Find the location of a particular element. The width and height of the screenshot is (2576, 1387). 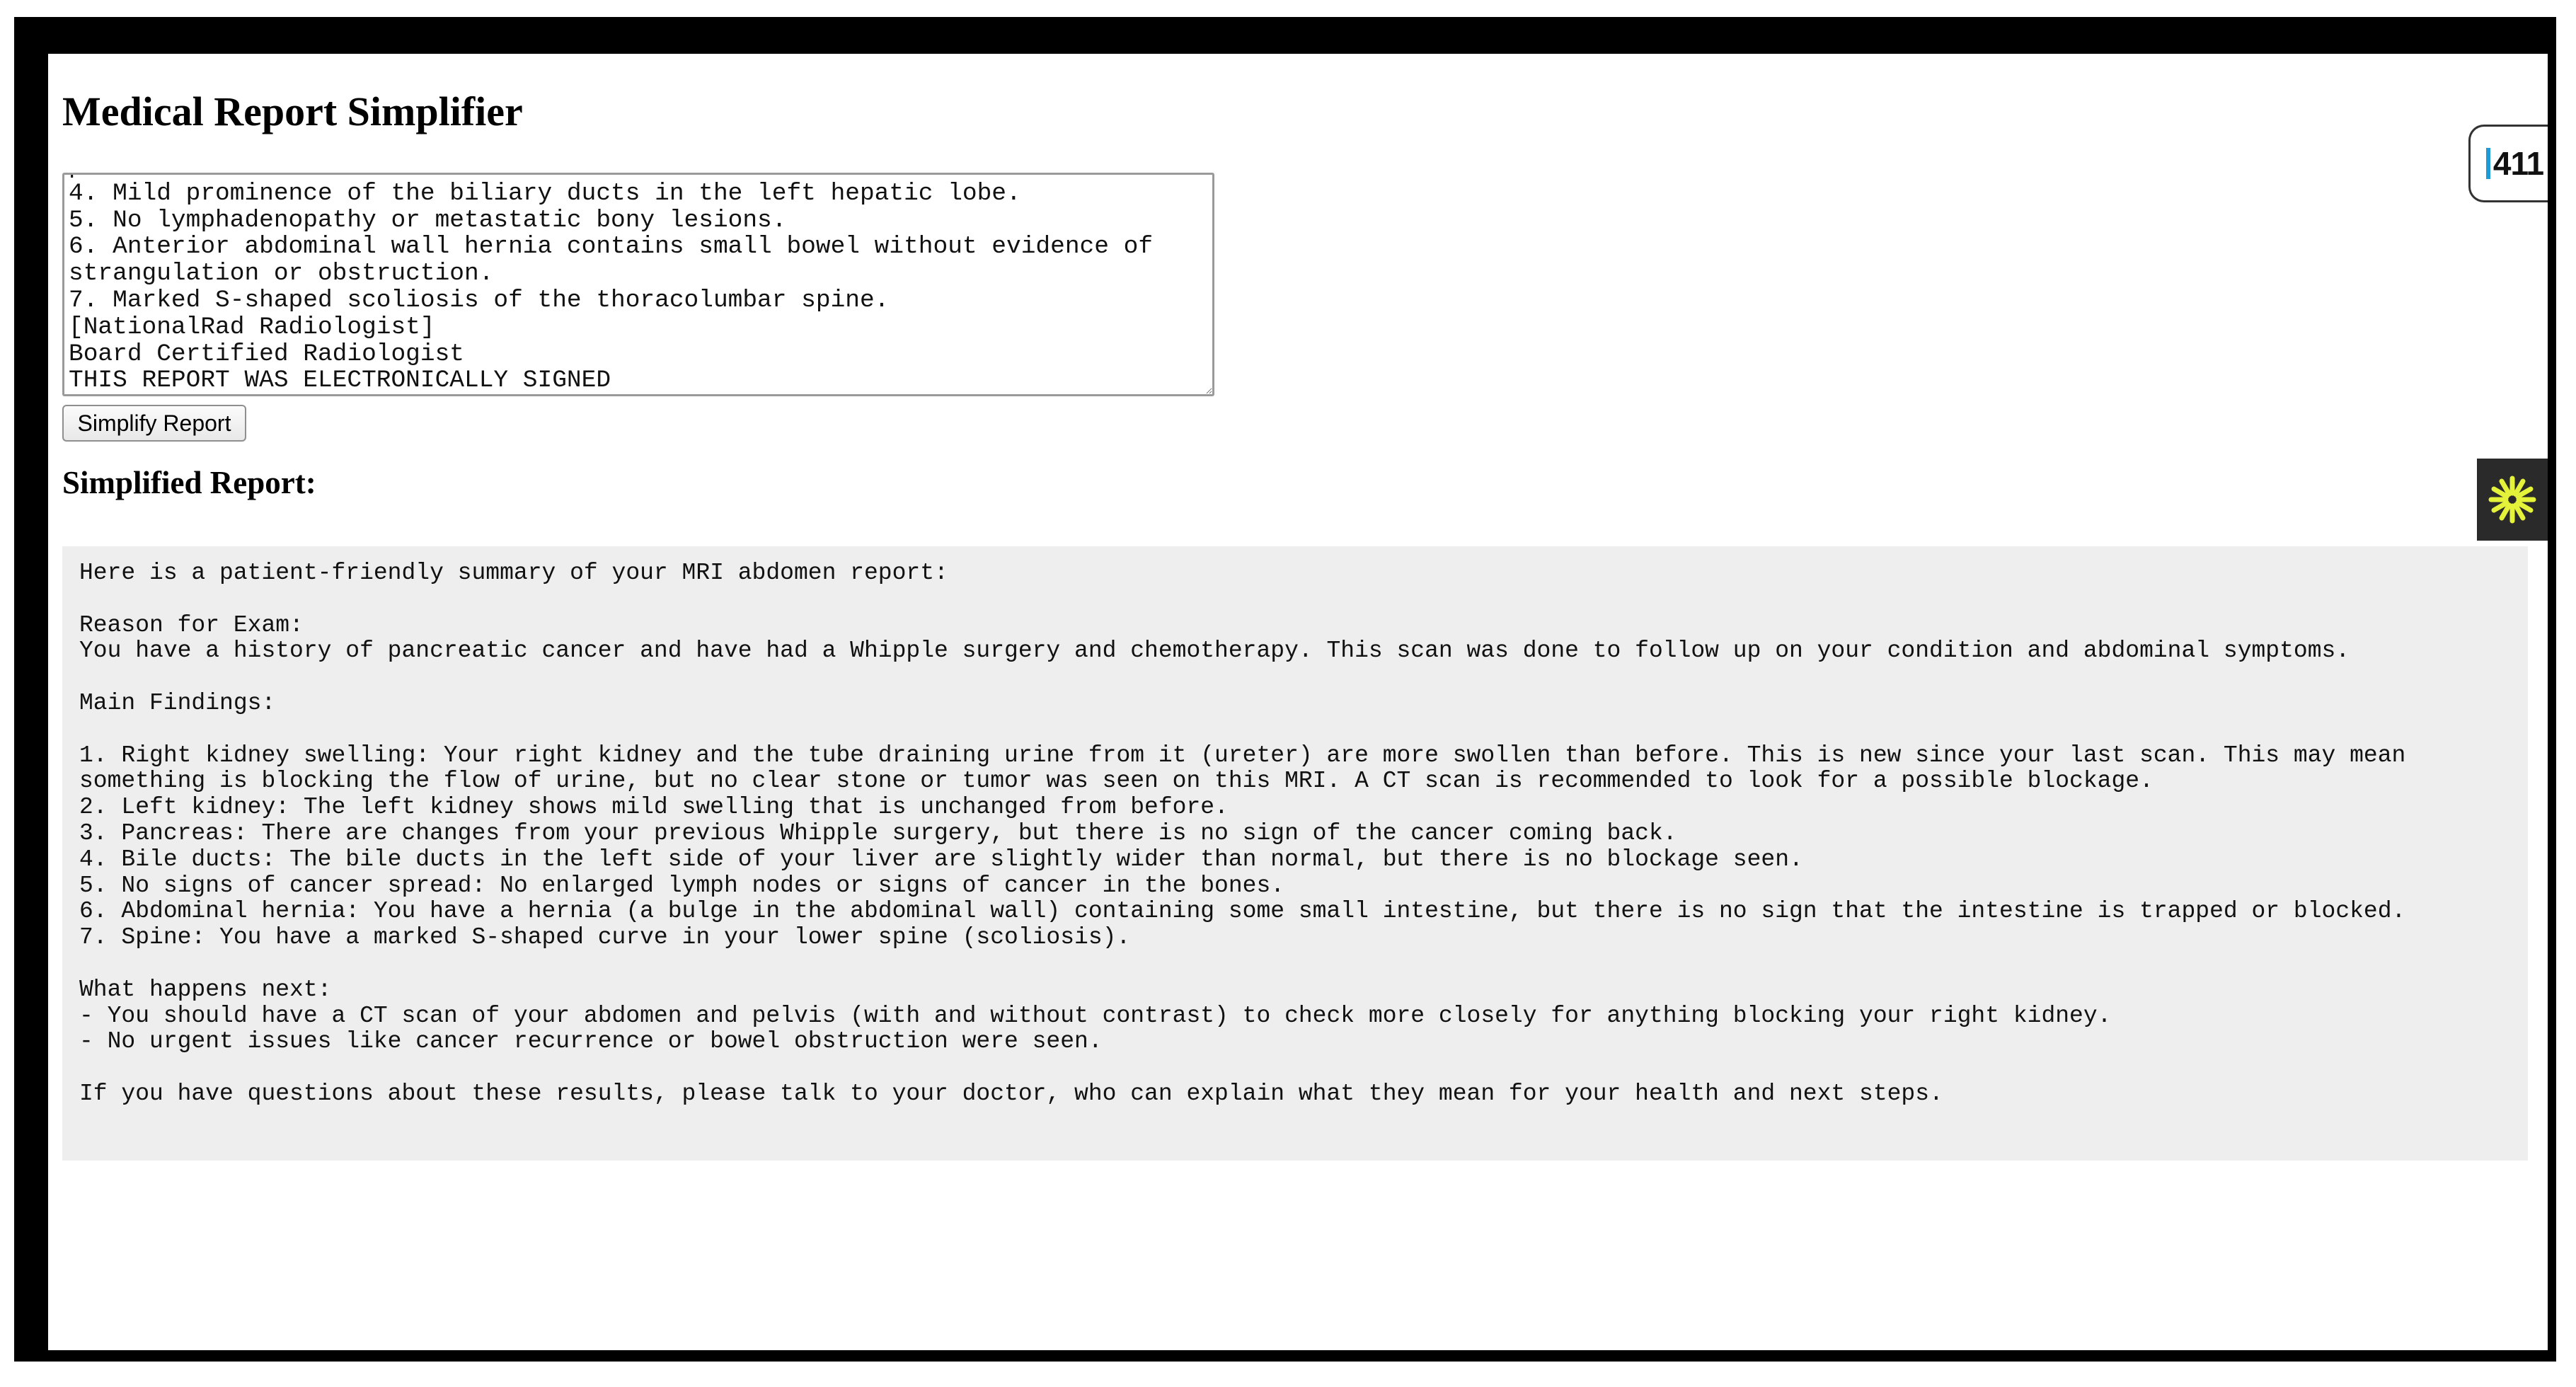

asterisk-icon is located at coordinates (2512, 500).